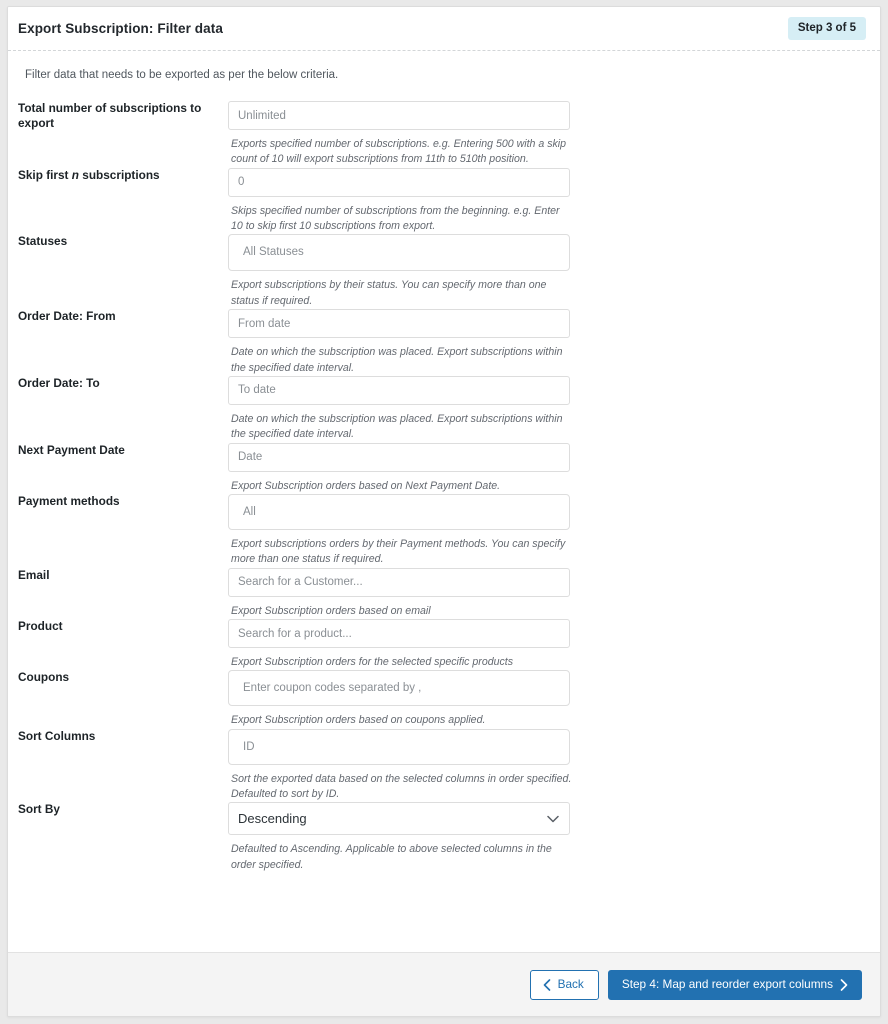  What do you see at coordinates (399, 253) in the screenshot?
I see `multiselect-field: All Statuses` at bounding box center [399, 253].